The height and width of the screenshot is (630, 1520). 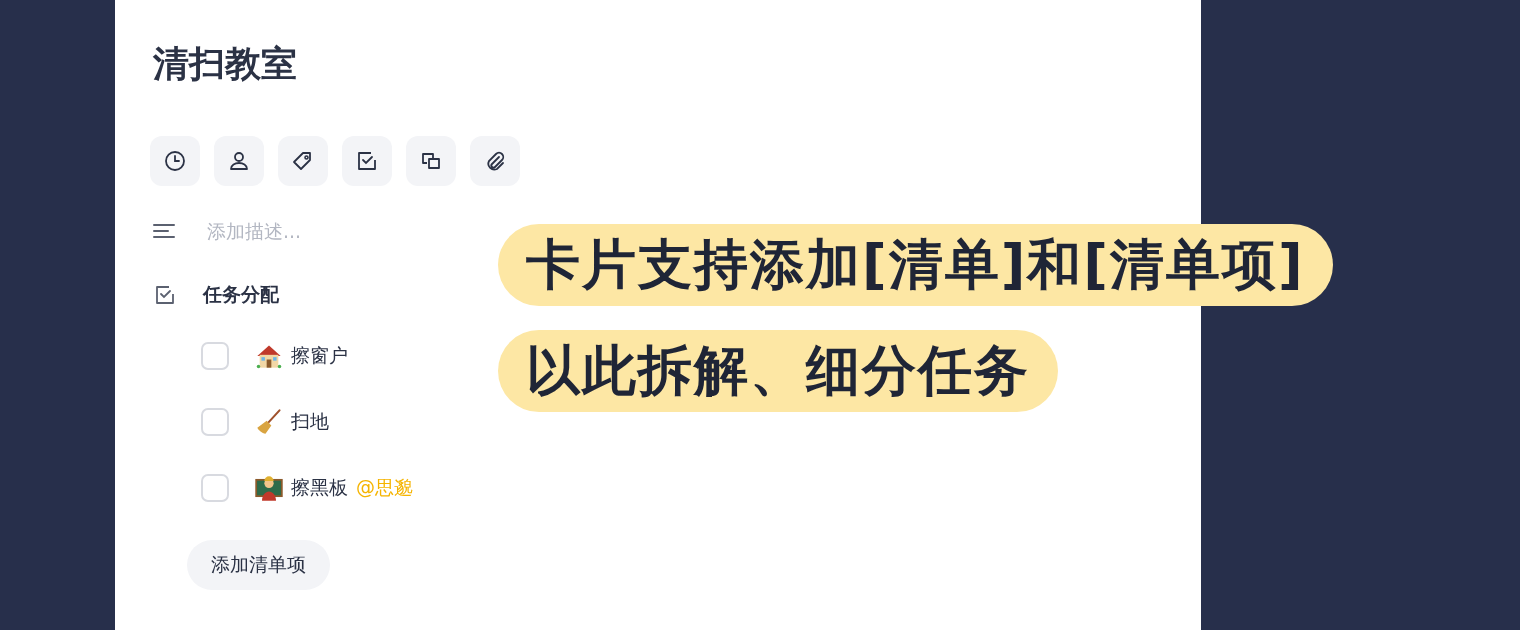 I want to click on teacher-icon, so click(x=269, y=488).